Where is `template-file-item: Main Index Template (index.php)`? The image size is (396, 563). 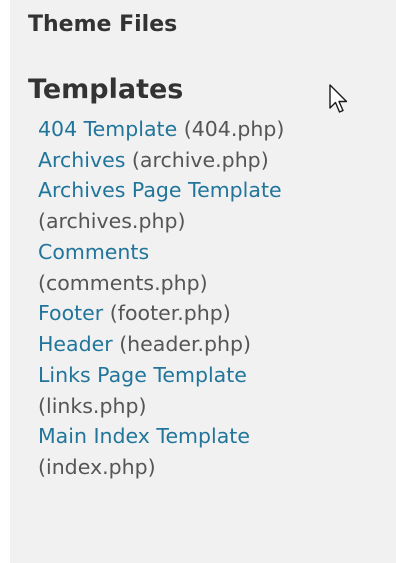 template-file-item: Main Index Template (index.php) is located at coordinates (198, 452).